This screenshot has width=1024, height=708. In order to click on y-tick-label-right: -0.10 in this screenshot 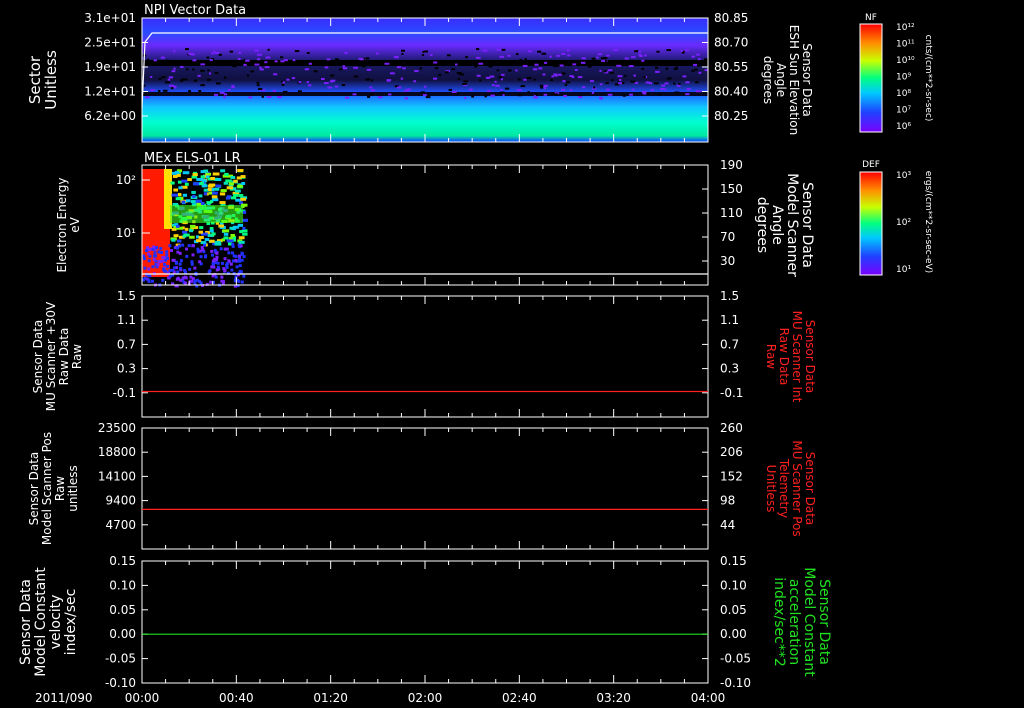, I will do `click(735, 683)`.